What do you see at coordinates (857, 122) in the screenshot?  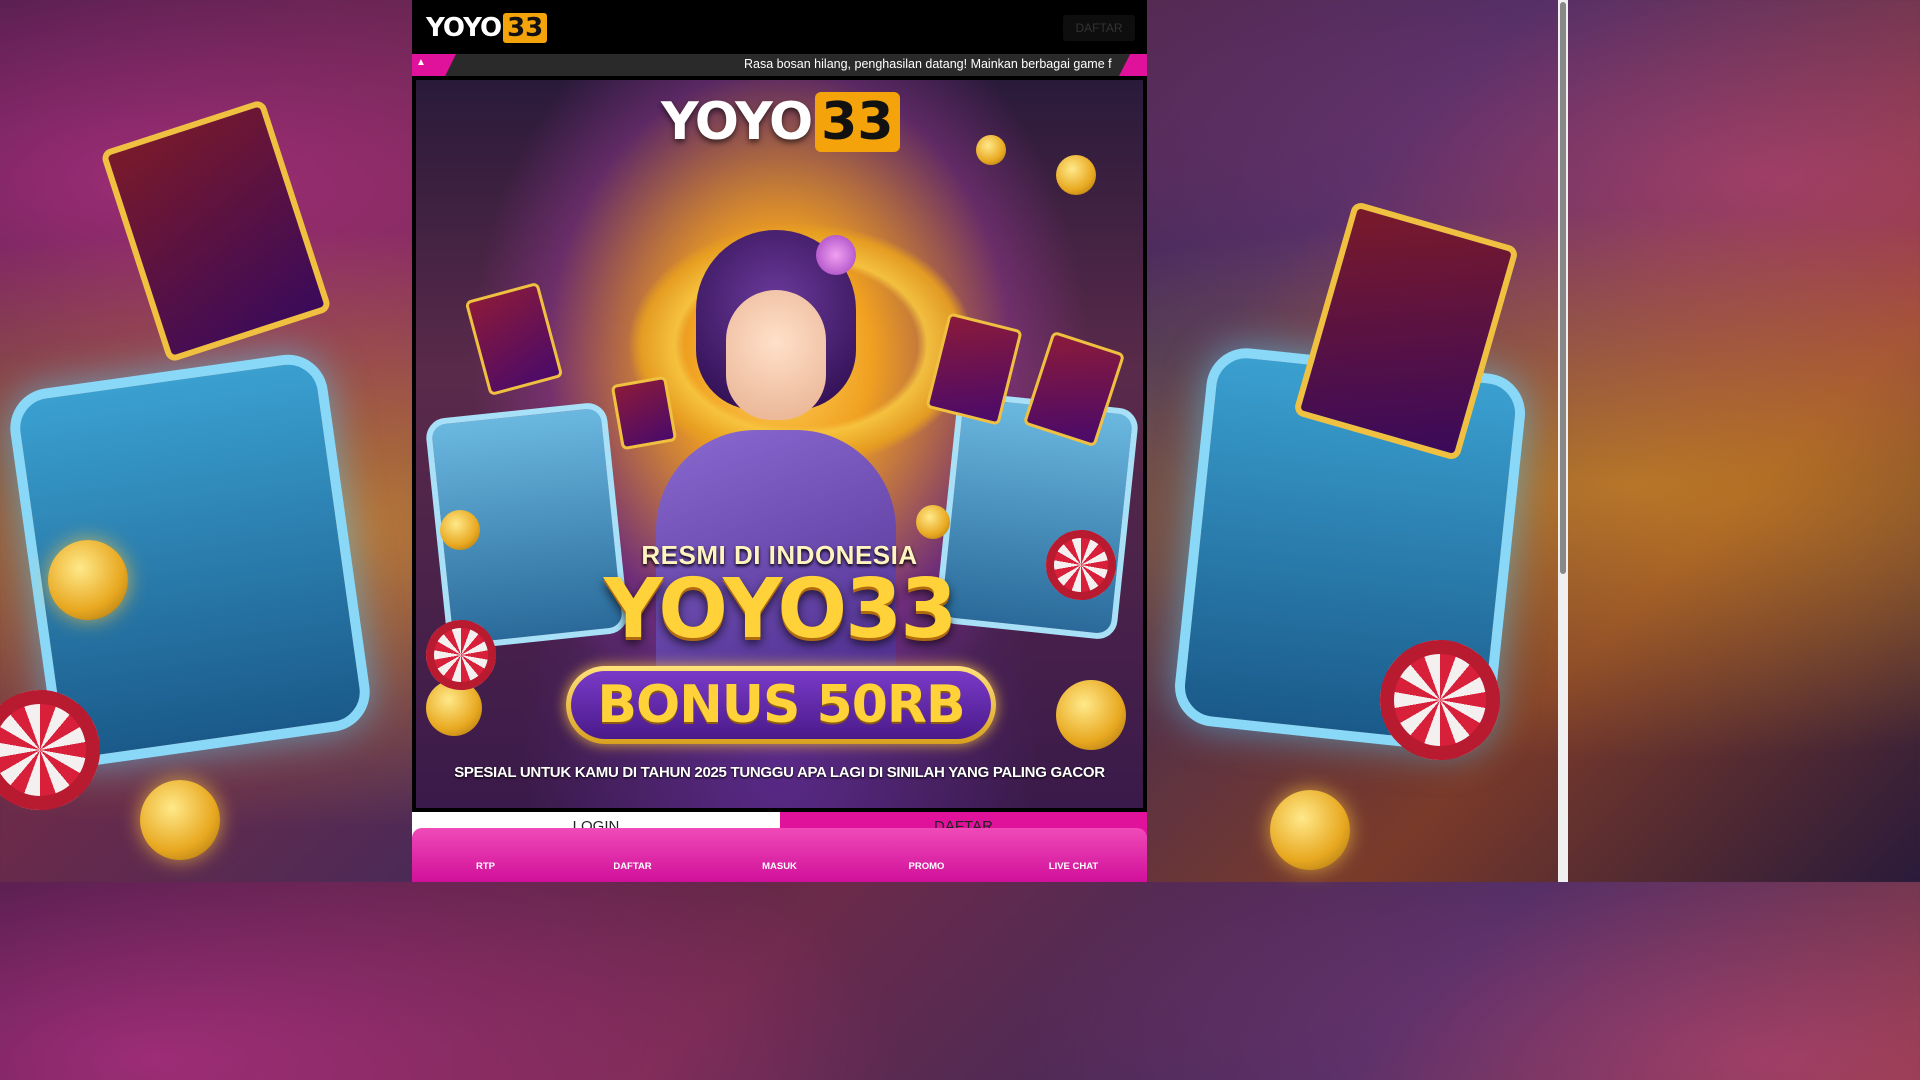 I see `banner-logo-number: 33` at bounding box center [857, 122].